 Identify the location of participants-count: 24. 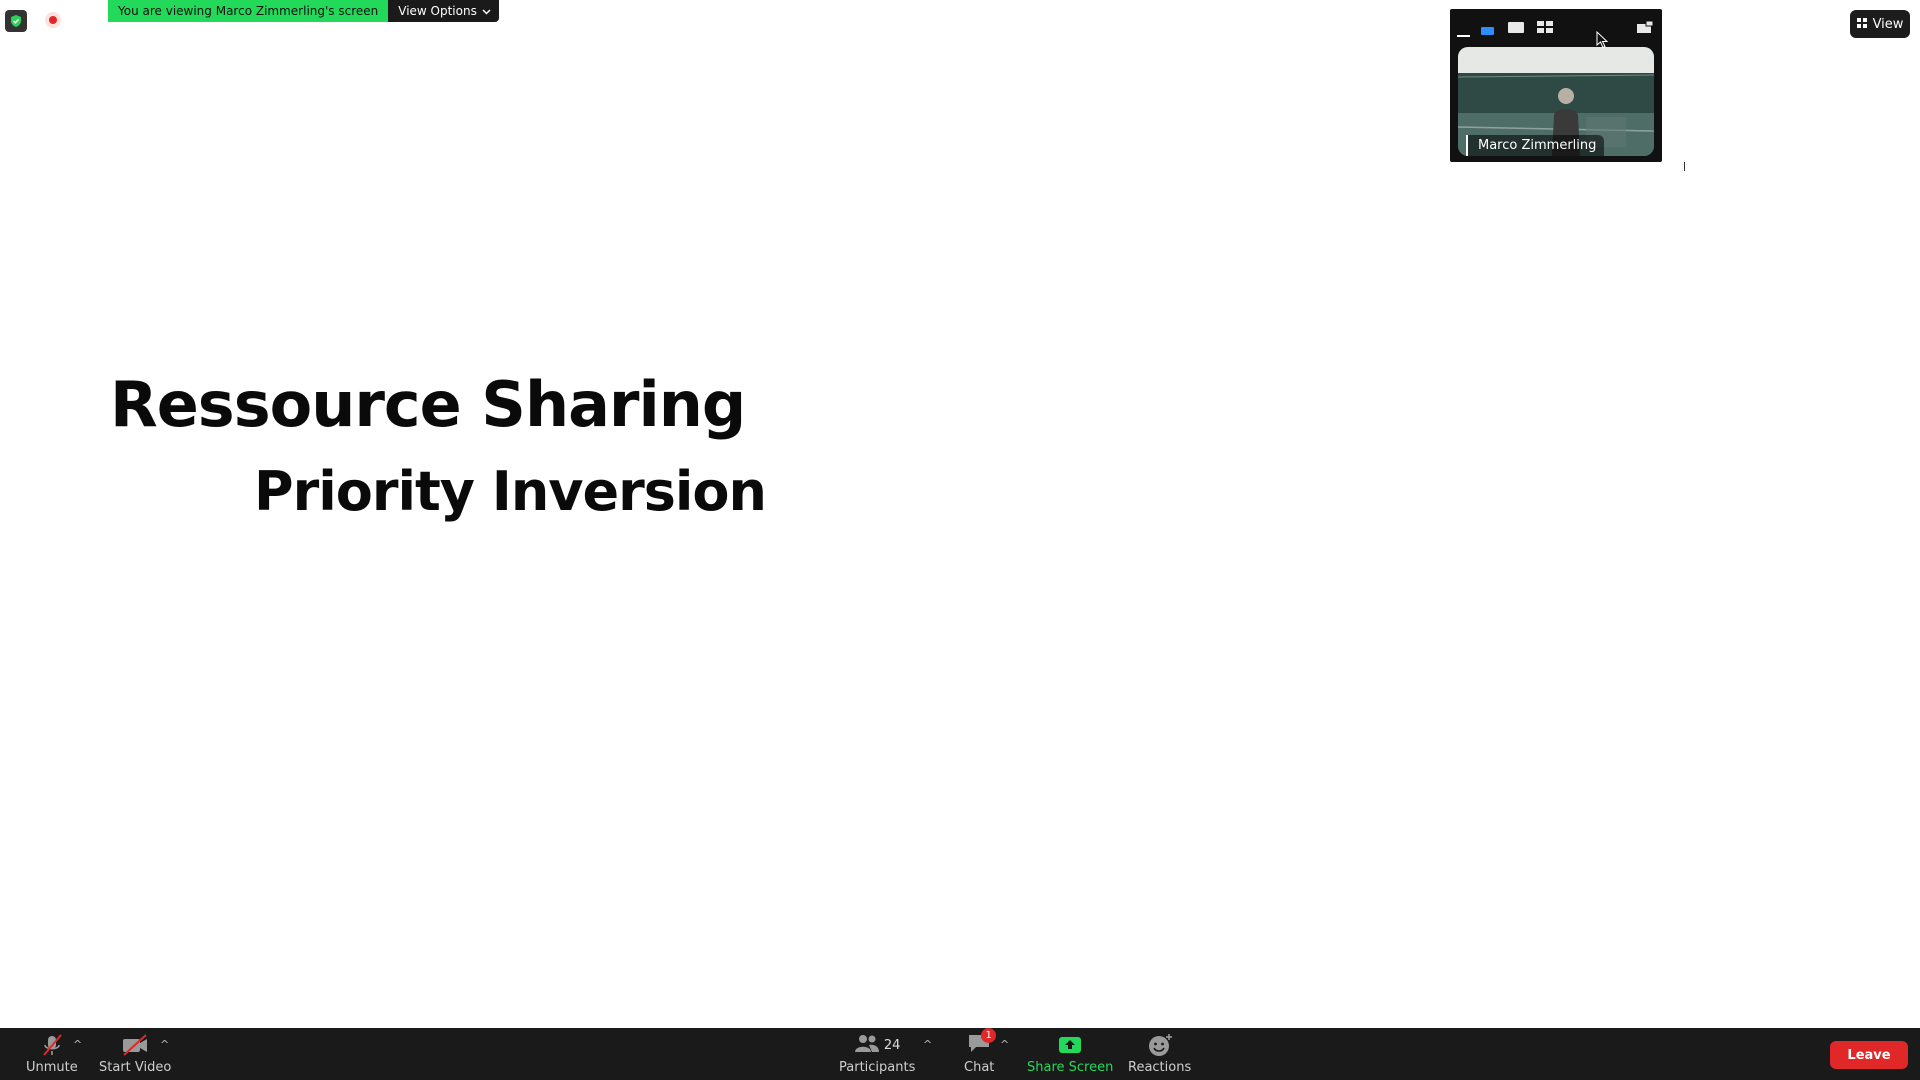
(892, 1045).